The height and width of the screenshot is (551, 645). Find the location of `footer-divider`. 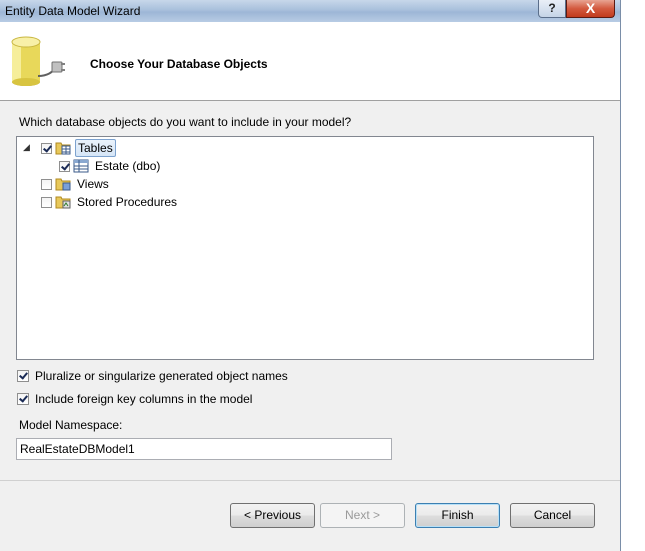

footer-divider is located at coordinates (310, 480).